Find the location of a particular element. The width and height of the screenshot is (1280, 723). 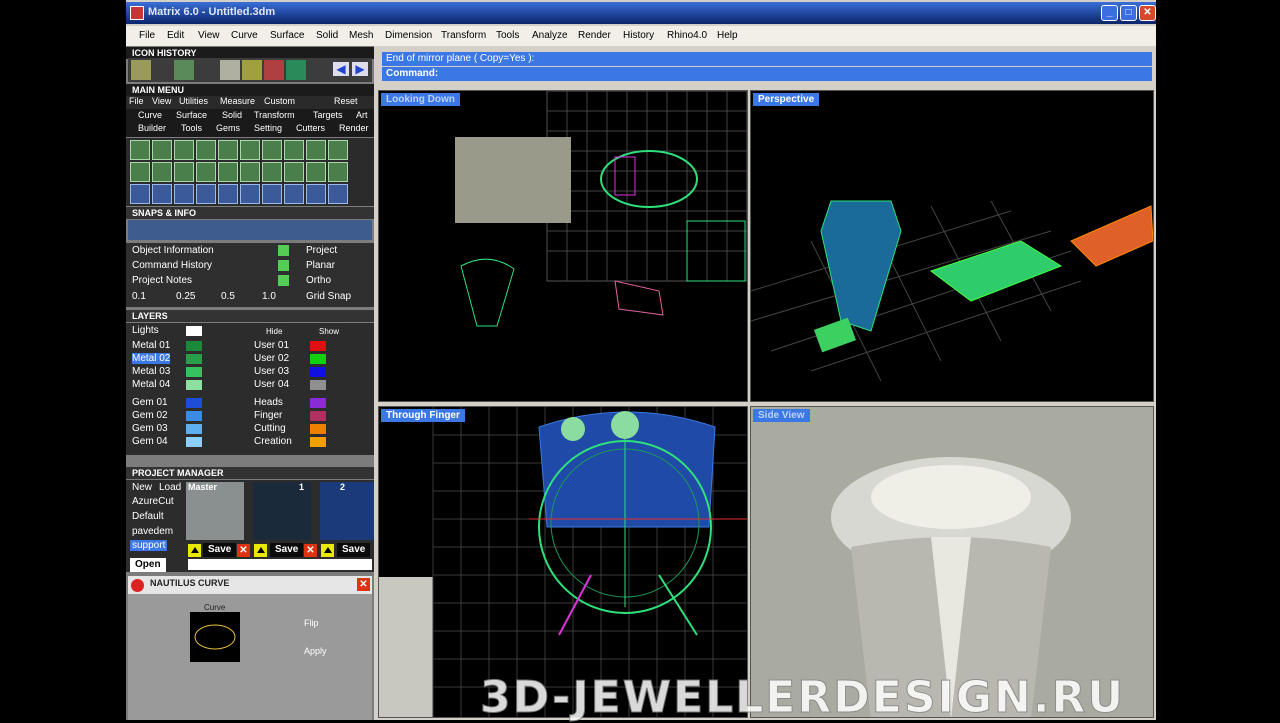

tab-surface: Surface is located at coordinates (191, 115).